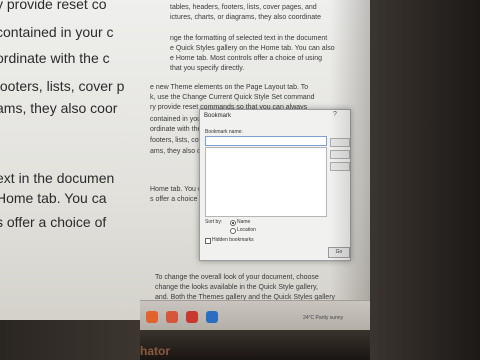 The width and height of the screenshot is (480, 360). Describe the element at coordinates (244, 222) in the screenshot. I see `sort-name-label: Name` at that location.